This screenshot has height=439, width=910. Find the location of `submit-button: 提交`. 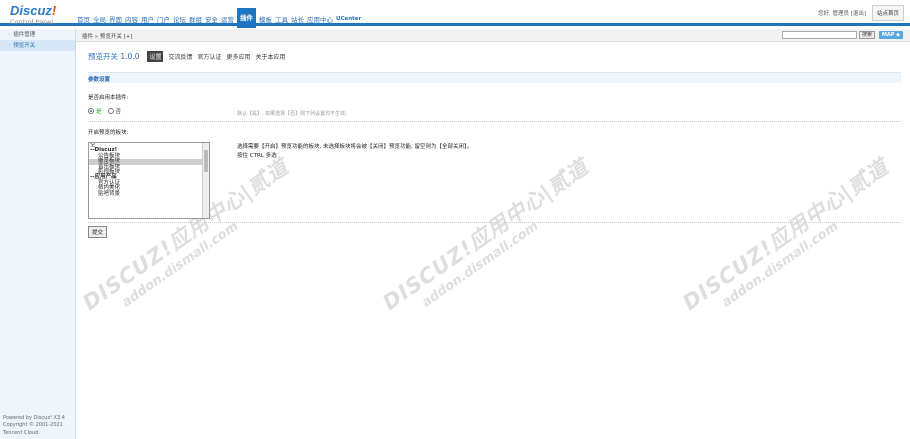

submit-button: 提交 is located at coordinates (98, 232).